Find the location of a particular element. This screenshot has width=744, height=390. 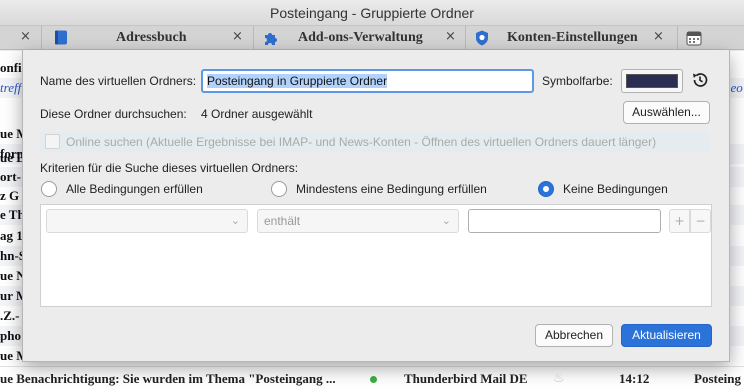

match-all-label: Alle Bedingungen erfüllen is located at coordinates (134, 189).